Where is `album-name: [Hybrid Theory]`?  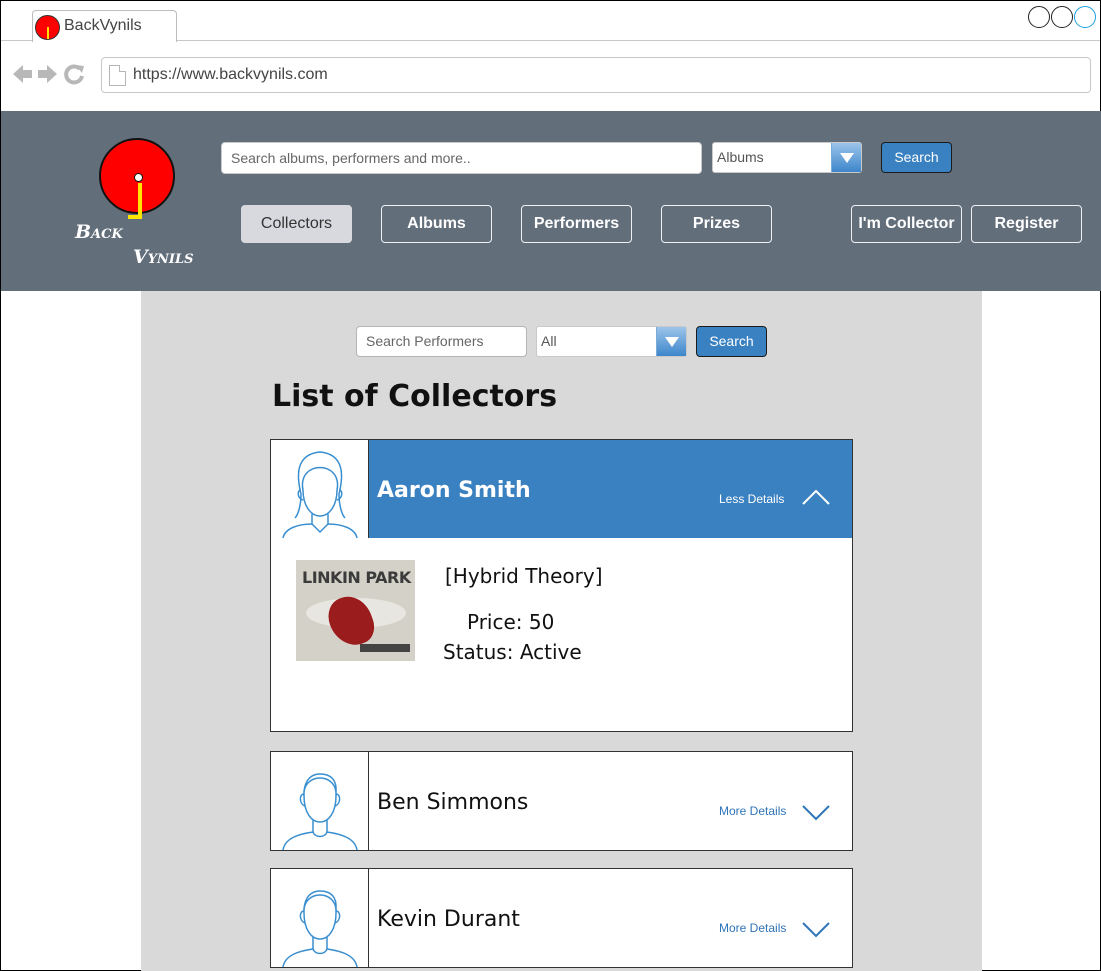
album-name: [Hybrid Theory] is located at coordinates (524, 576).